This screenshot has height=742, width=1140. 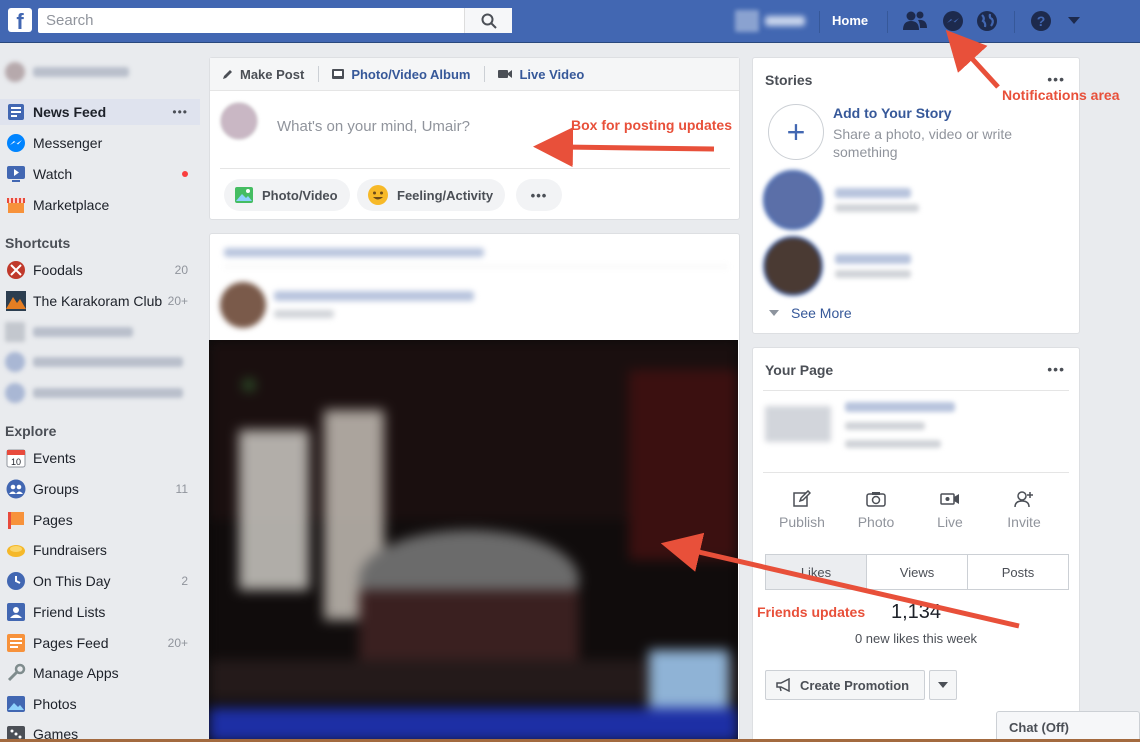 I want to click on news-feed-icon, so click(x=16, y=112).